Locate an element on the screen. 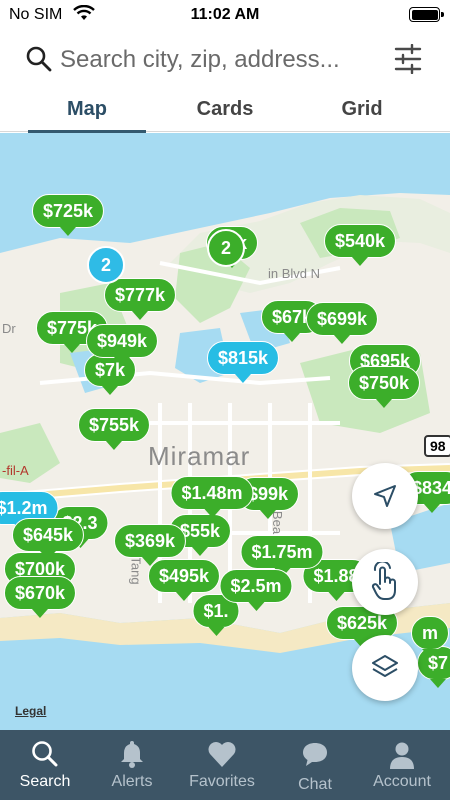 This screenshot has width=450, height=800. price-pin: $777k is located at coordinates (140, 299).